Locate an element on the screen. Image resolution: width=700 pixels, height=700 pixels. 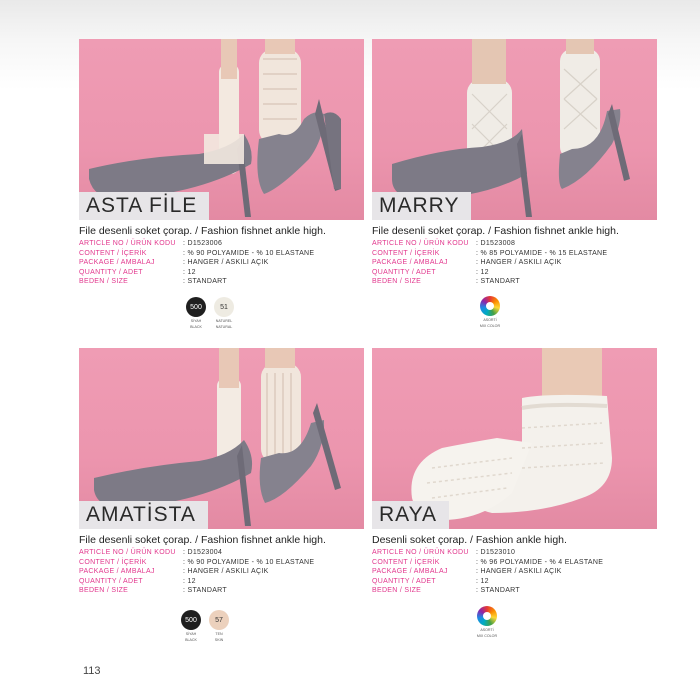
swatch-label-en: NATURAL is located at coordinates (224, 327).